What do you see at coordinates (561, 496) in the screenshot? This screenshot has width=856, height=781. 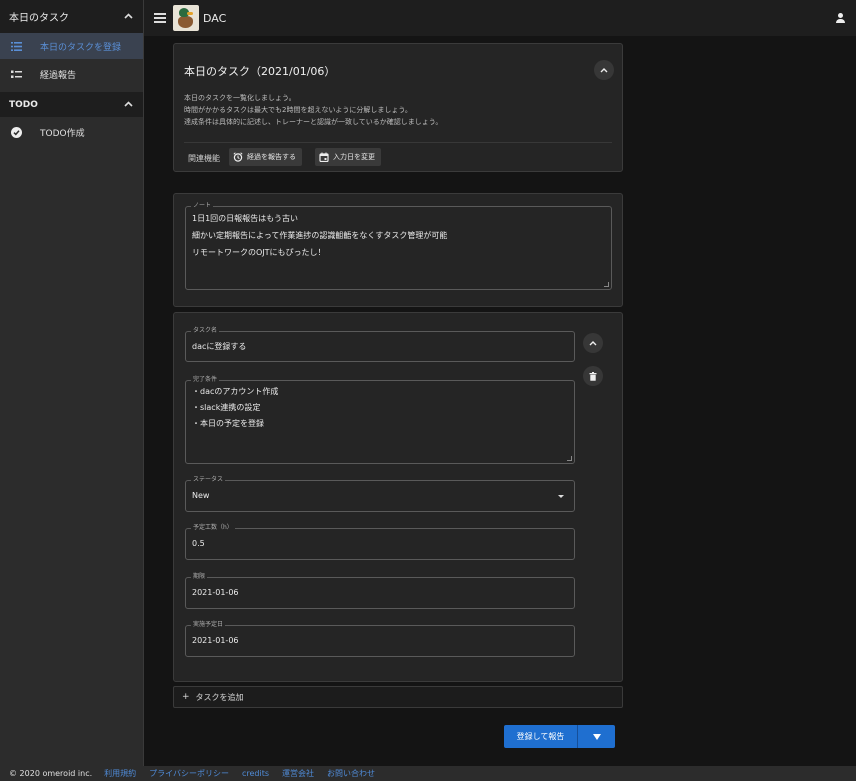 I see `dropdown-arrow-icon` at bounding box center [561, 496].